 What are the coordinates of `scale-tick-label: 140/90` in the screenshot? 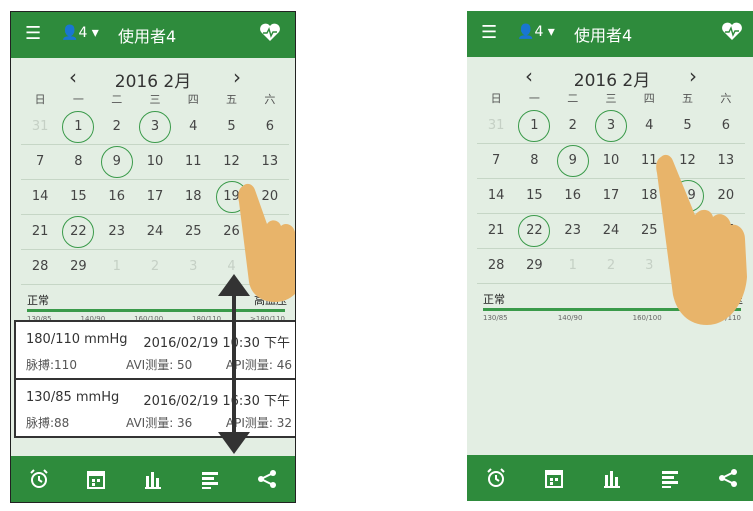 It's located at (570, 318).